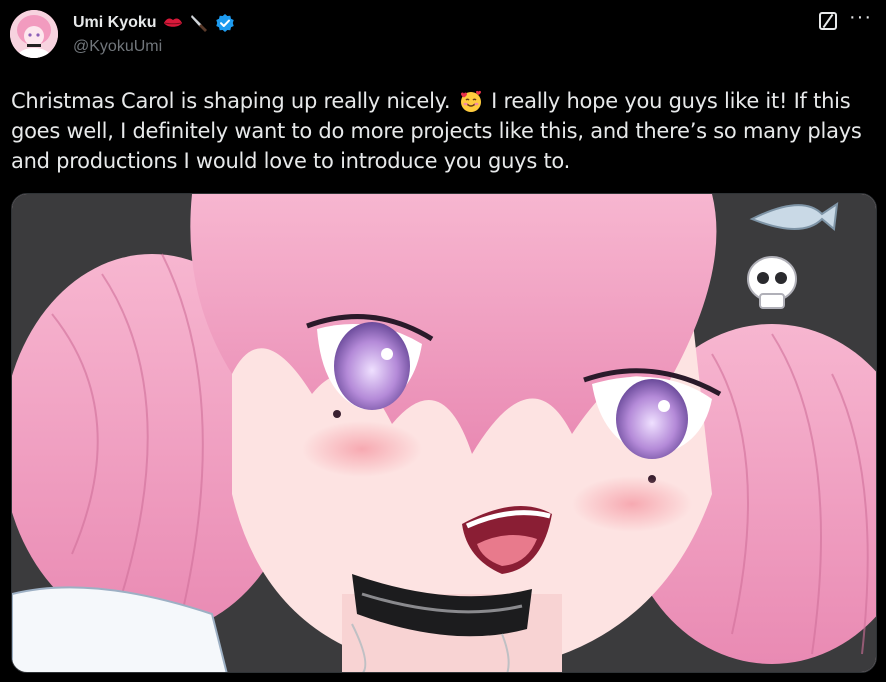 The image size is (886, 682). I want to click on tweet-top-actions: ···, so click(845, 18).